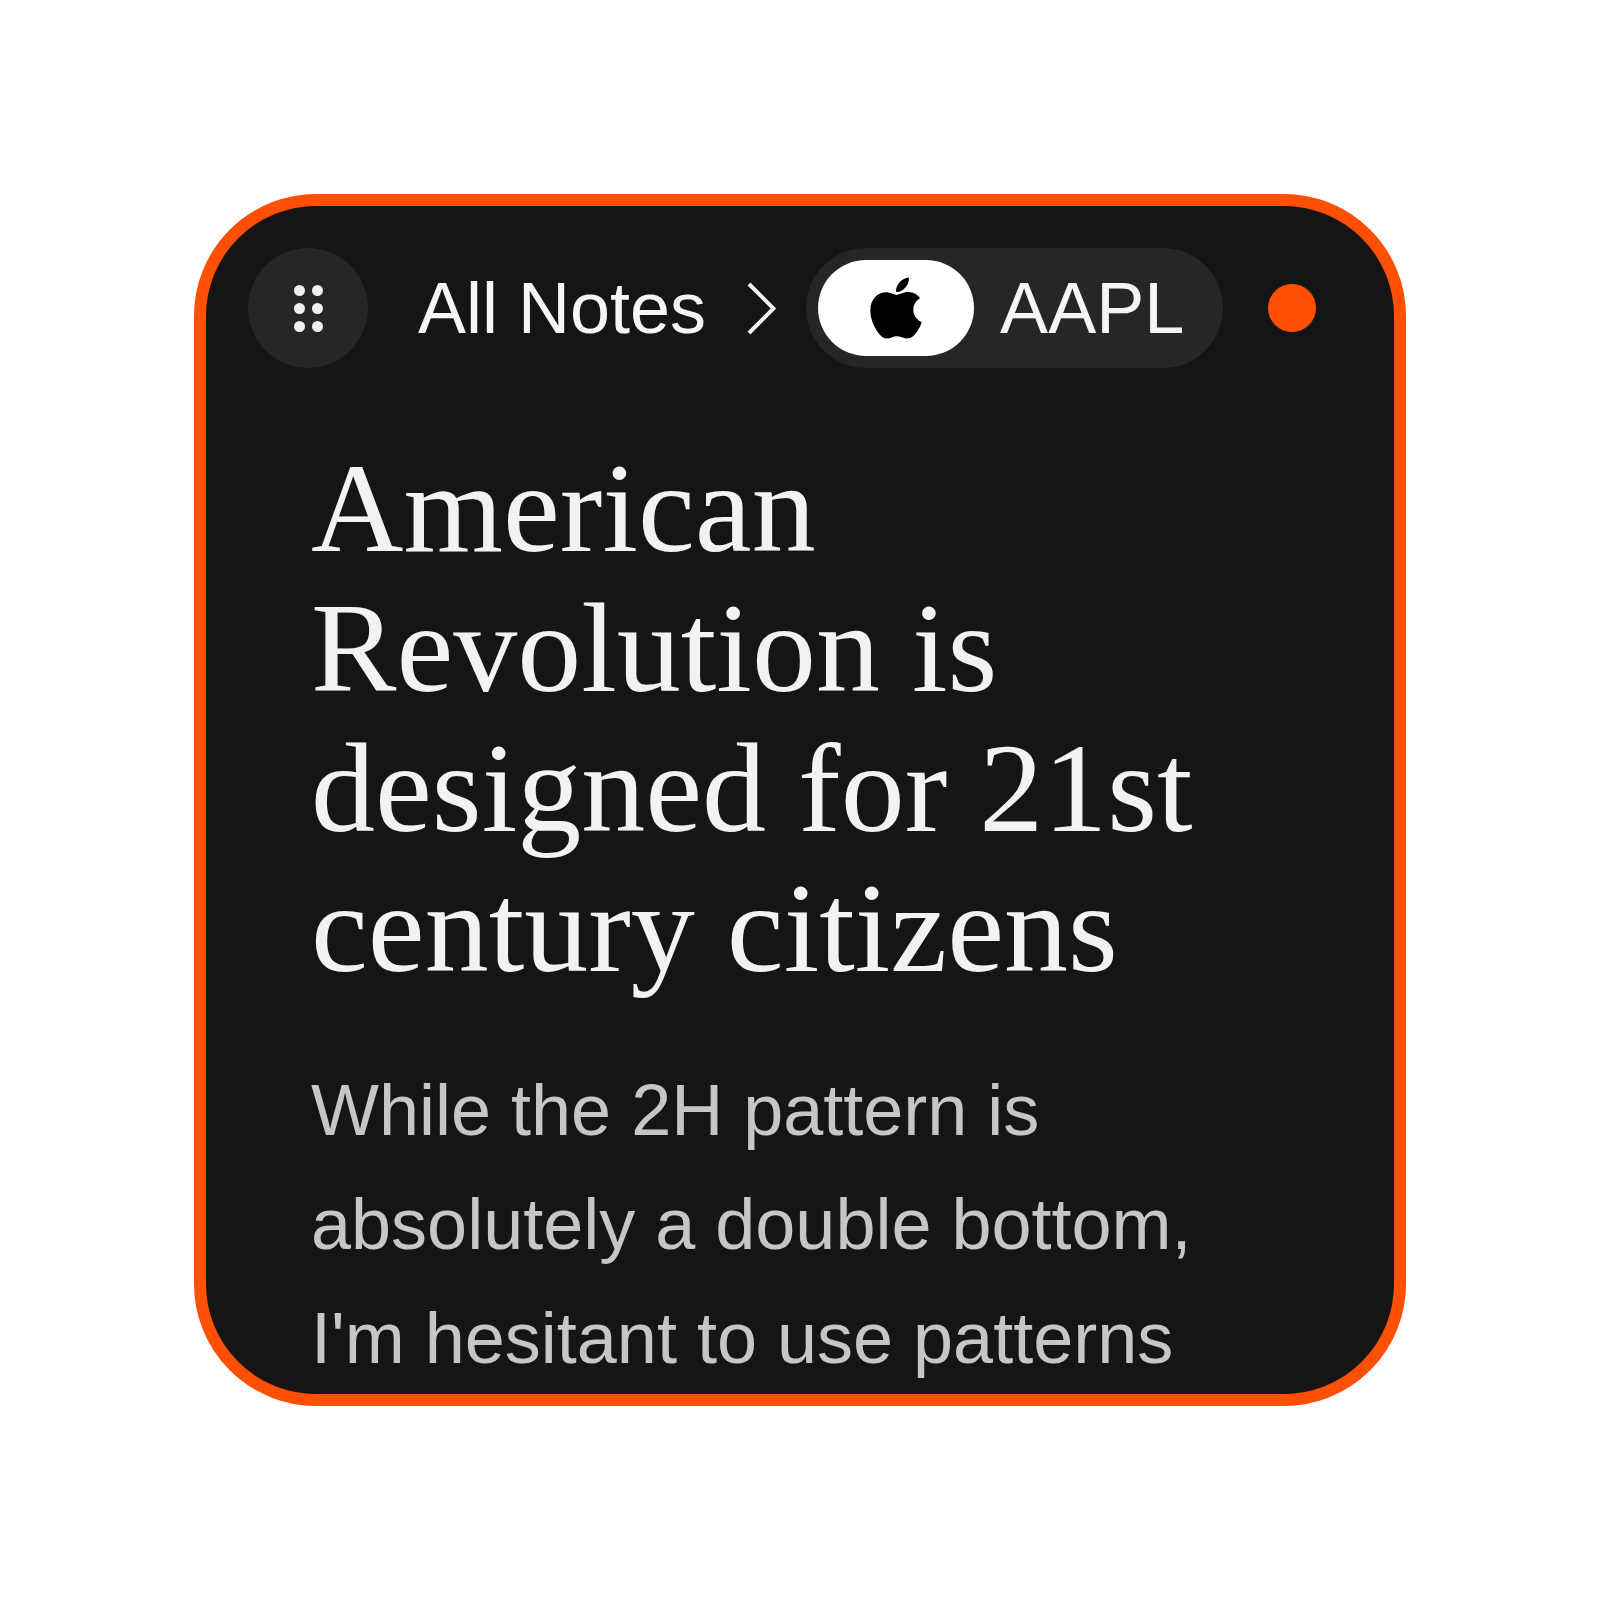  I want to click on note-body-text: While the 2H pattern is absolutely a double bottom, I'm hesitant to use patterns, so click(752, 1224).